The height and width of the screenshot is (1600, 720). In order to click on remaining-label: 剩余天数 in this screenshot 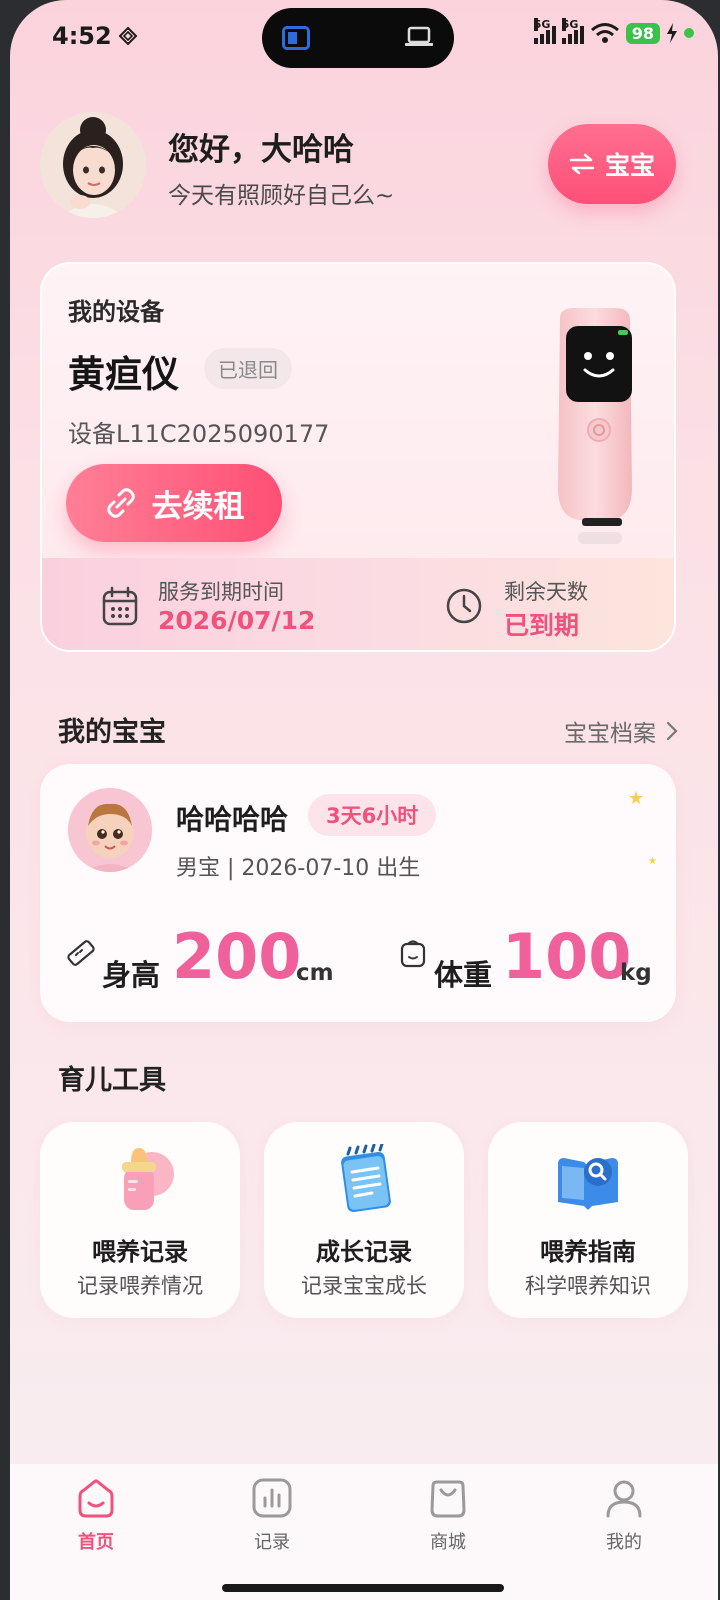, I will do `click(546, 592)`.